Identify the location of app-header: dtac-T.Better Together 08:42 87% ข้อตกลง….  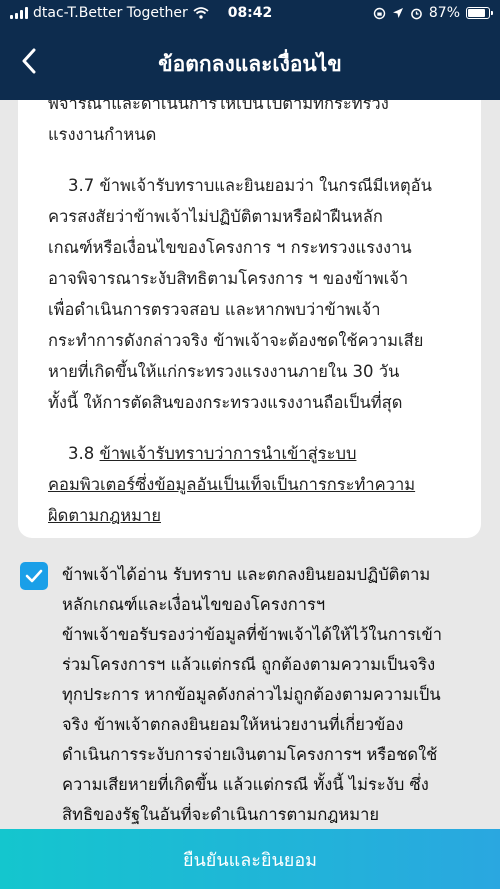
(250, 50).